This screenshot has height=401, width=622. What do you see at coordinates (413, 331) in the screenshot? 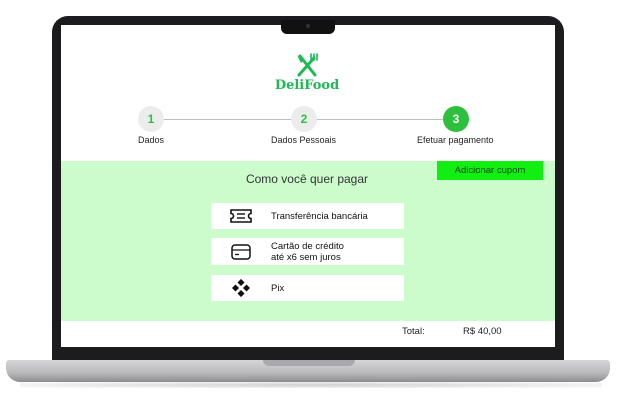
I see `total-label: Total:` at bounding box center [413, 331].